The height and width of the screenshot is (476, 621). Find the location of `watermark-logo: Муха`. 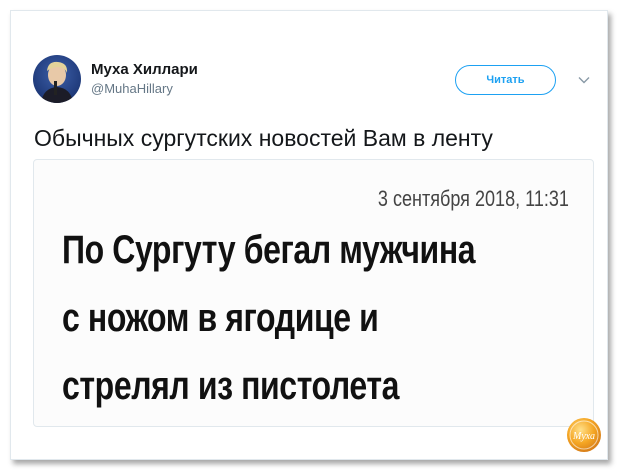

watermark-logo: Муха is located at coordinates (584, 435).